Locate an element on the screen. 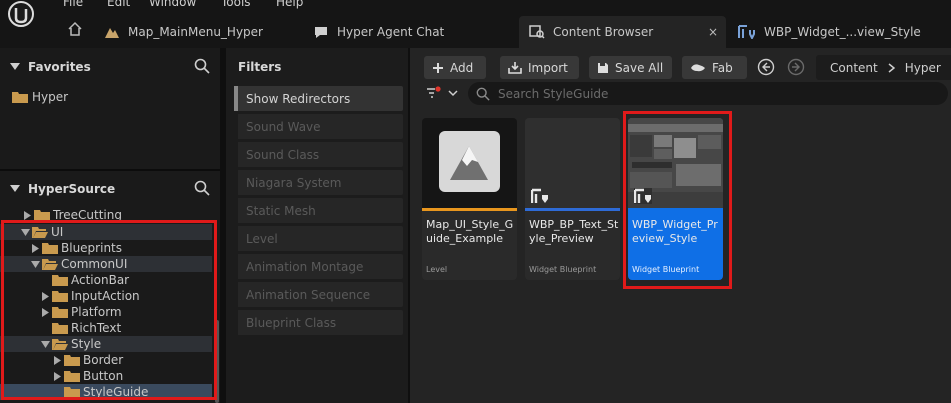 The height and width of the screenshot is (403, 951). tab-label: Map_MainMenu_Hyper is located at coordinates (195, 32).